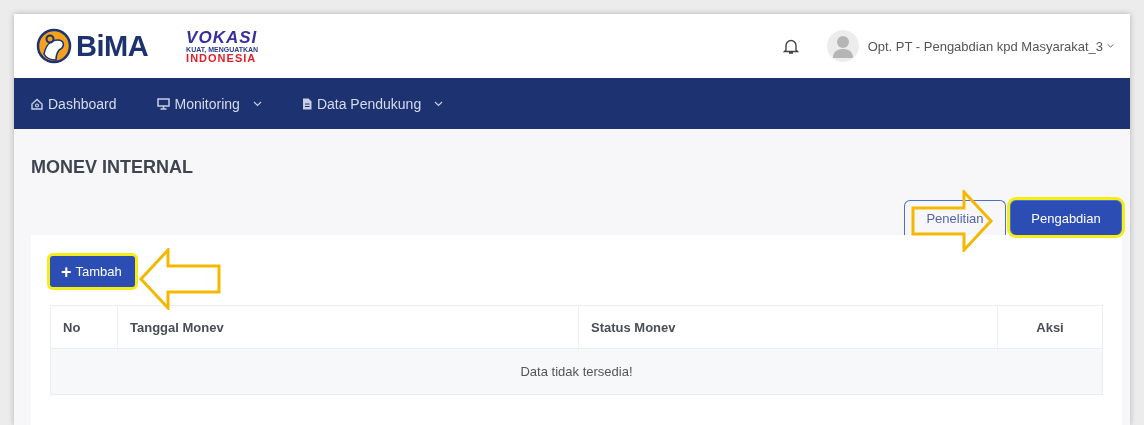  Describe the element at coordinates (54, 46) in the screenshot. I see `logo-icon` at that location.